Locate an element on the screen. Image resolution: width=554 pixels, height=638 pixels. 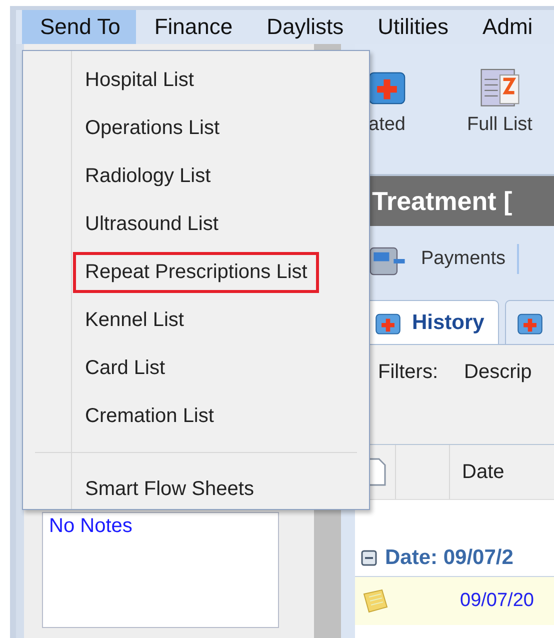
notes-text: No Notes is located at coordinates (90, 526).